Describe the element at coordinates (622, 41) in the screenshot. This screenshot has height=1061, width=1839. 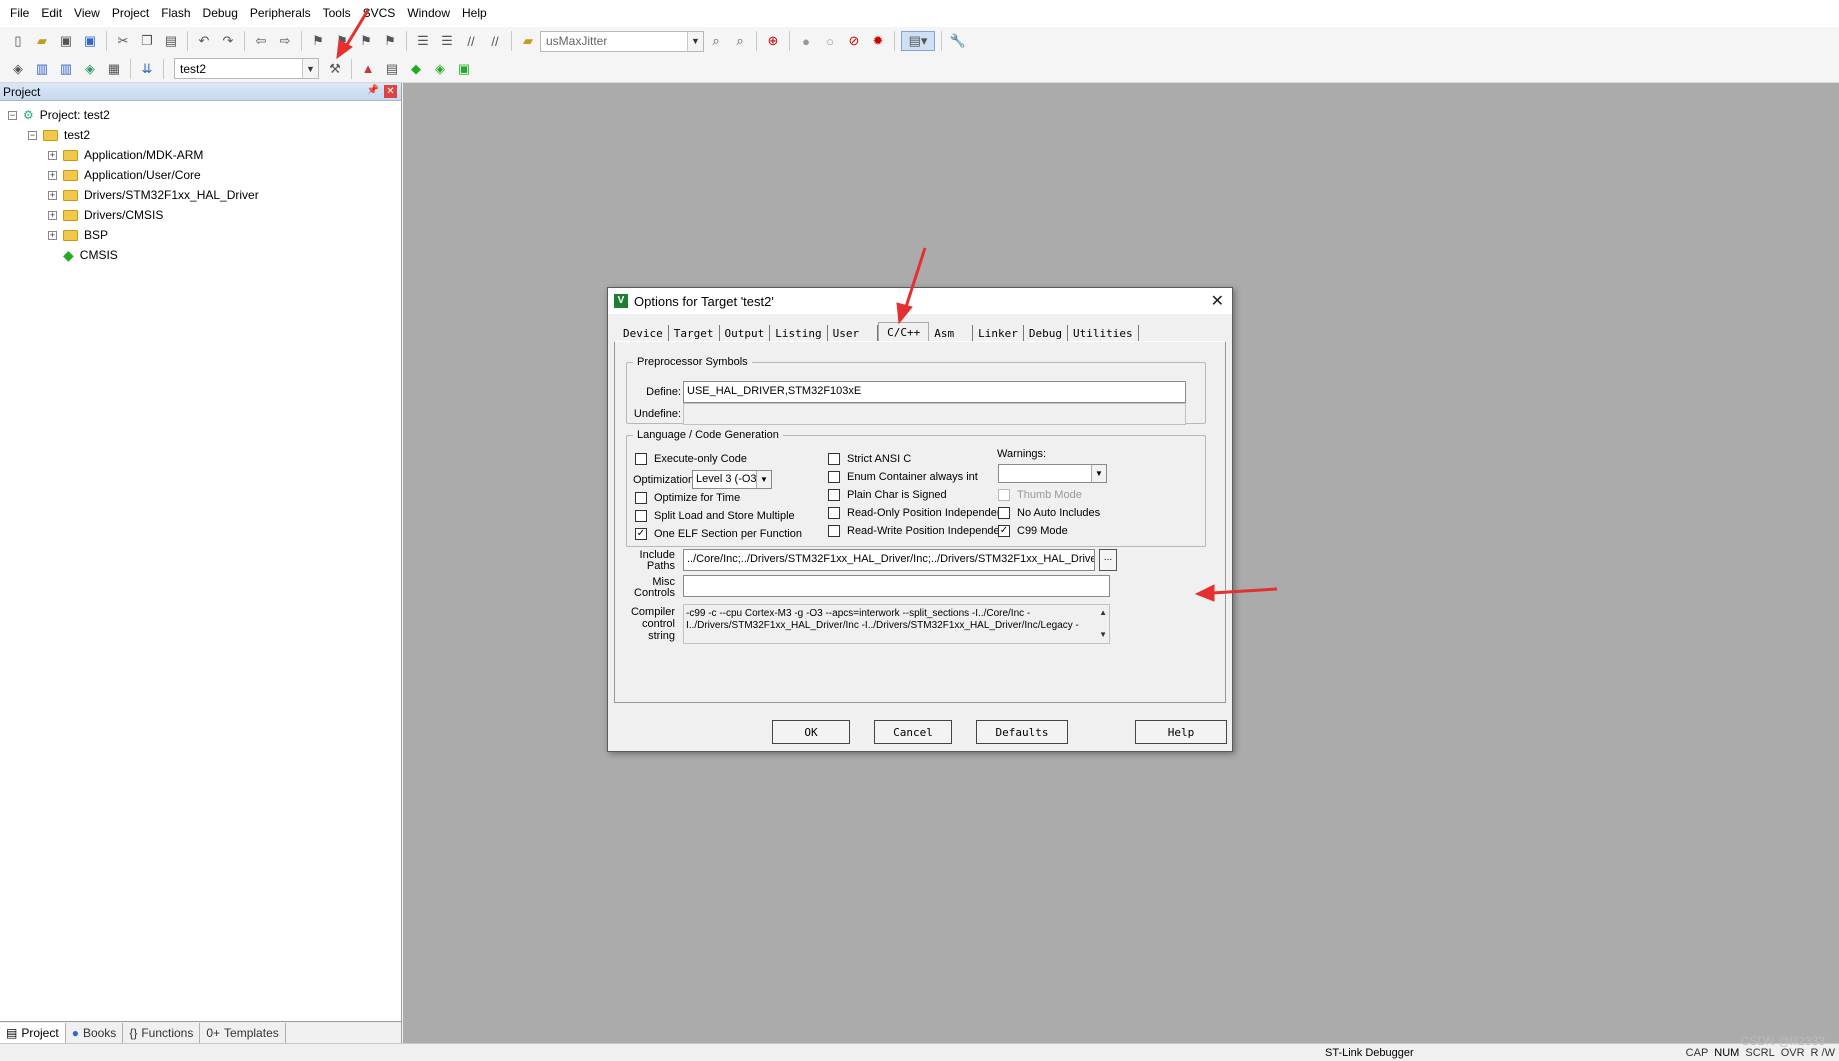
I see `find-combo: usMaxJitter ▼` at that location.